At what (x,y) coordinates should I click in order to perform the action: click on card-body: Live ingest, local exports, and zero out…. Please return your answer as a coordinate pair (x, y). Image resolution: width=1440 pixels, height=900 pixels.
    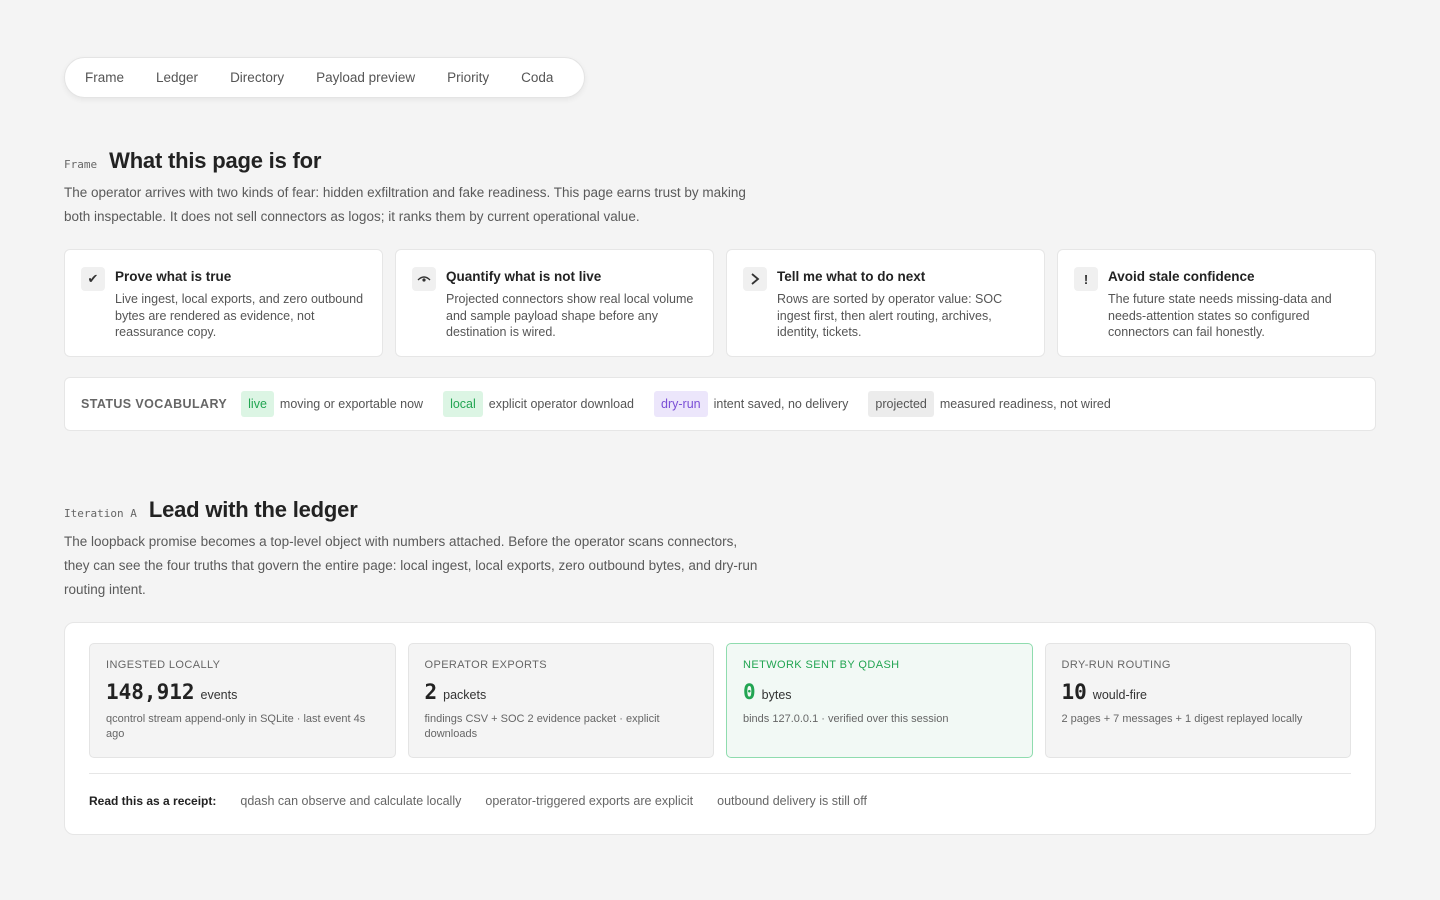
    Looking at the image, I should click on (239, 315).